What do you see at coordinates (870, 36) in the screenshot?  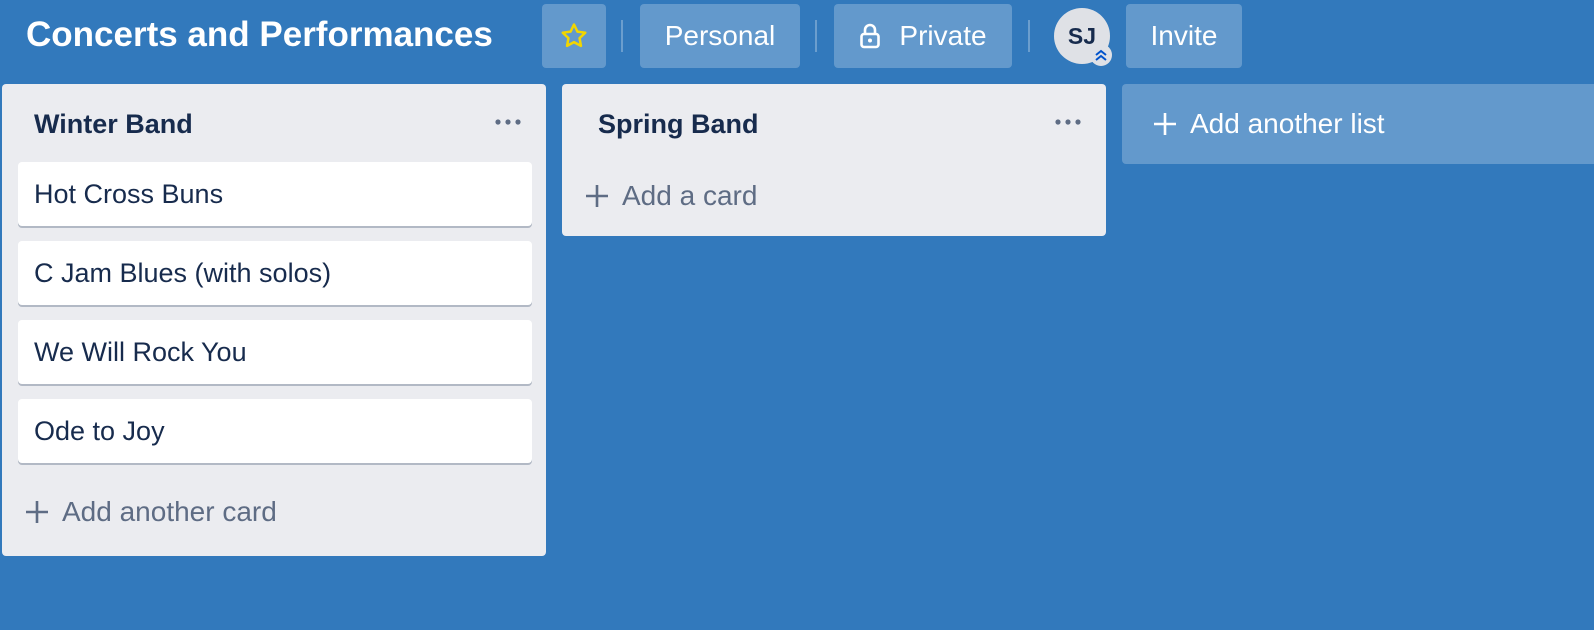 I see `lock-icon` at bounding box center [870, 36].